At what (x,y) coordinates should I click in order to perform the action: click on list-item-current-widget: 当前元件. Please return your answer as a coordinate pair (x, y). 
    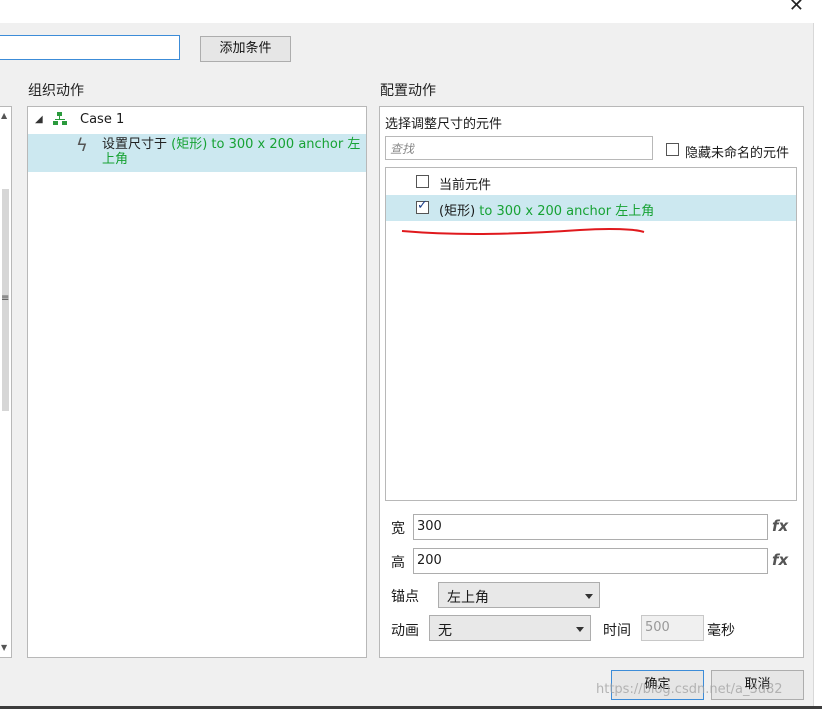
    Looking at the image, I should click on (591, 182).